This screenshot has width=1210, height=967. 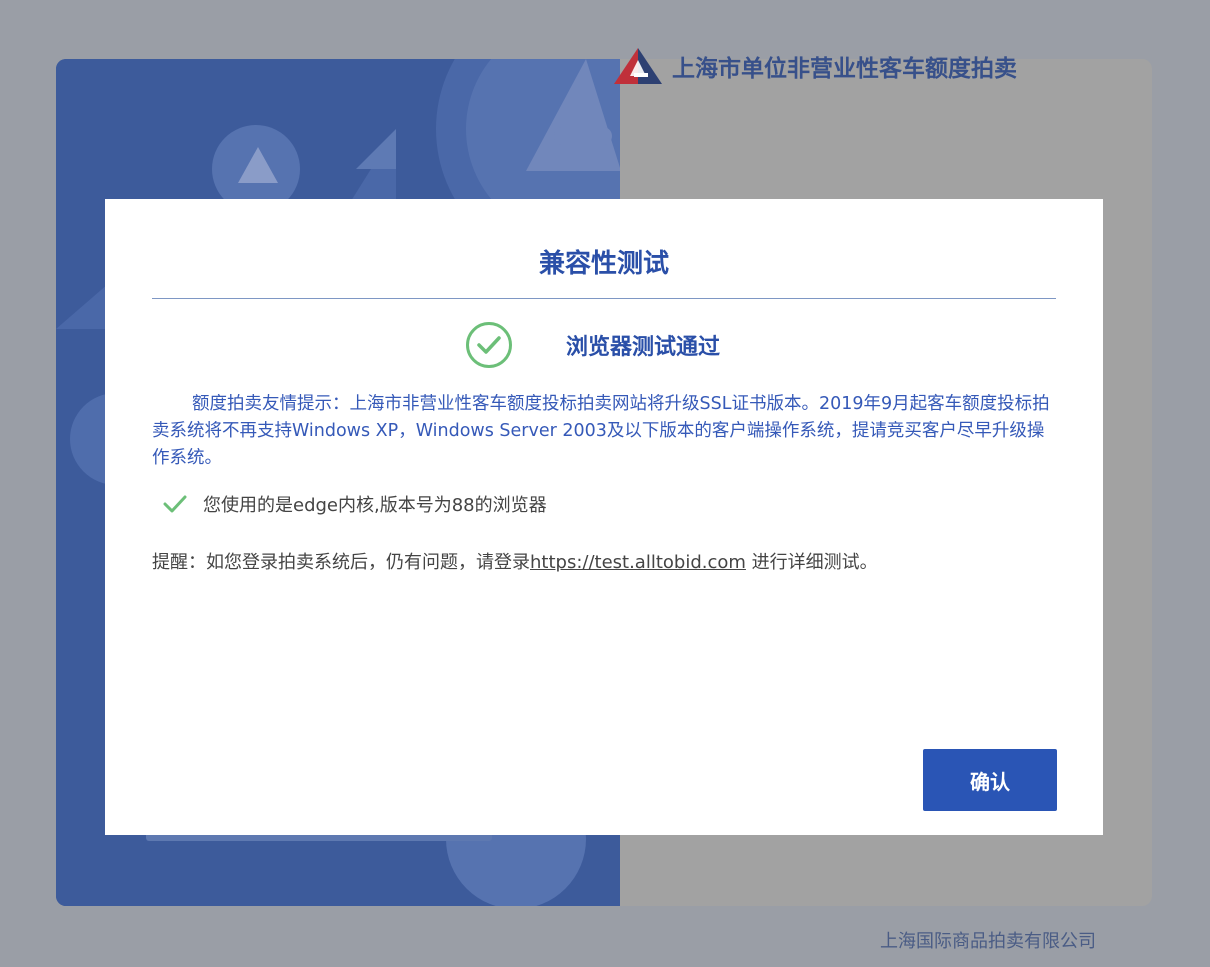 I want to click on browser-info-text: 您使用的是edge内核,版本号为88的浏览器, so click(x=375, y=505).